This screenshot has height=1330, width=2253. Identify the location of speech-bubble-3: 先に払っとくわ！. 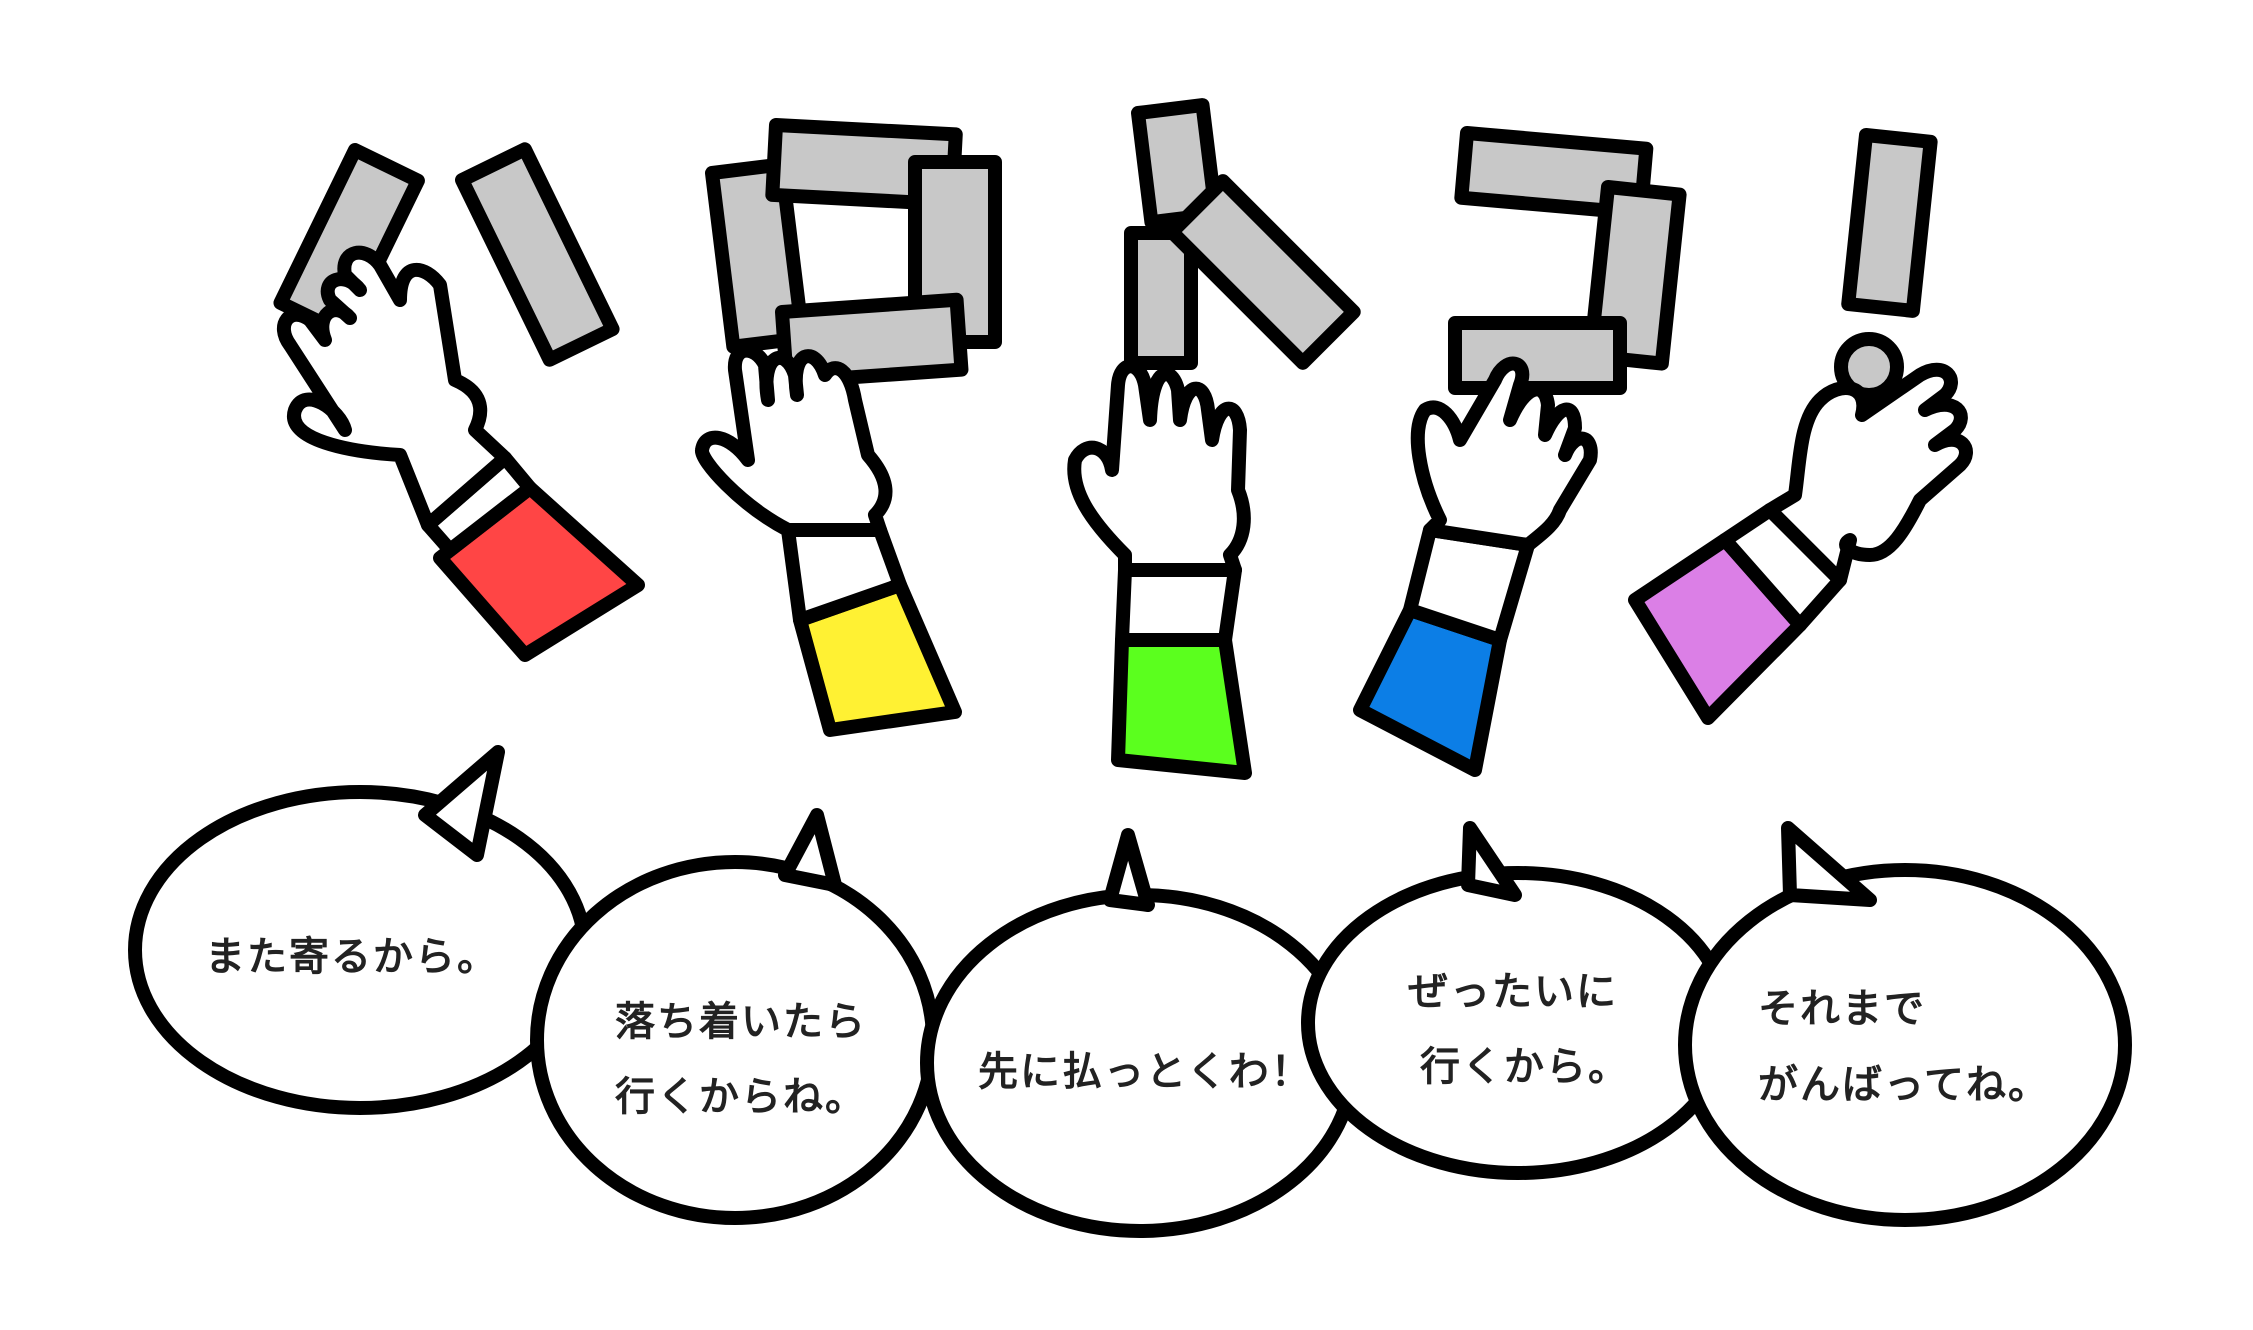
(1140, 1033).